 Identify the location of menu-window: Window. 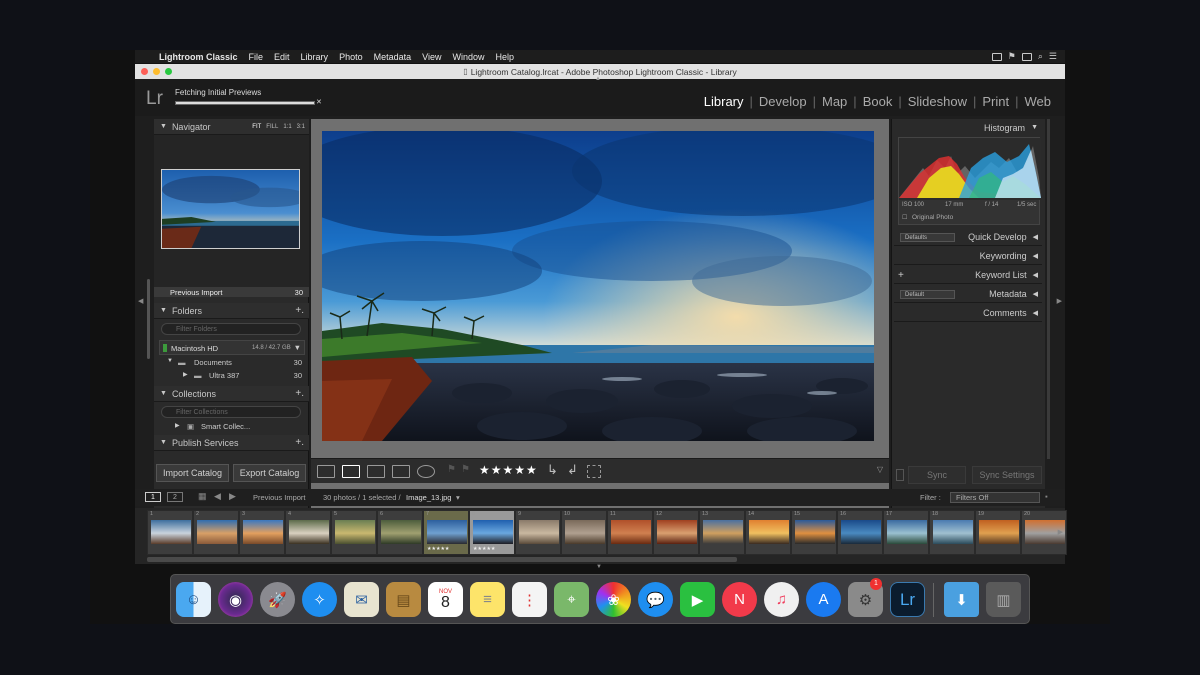
(468, 57).